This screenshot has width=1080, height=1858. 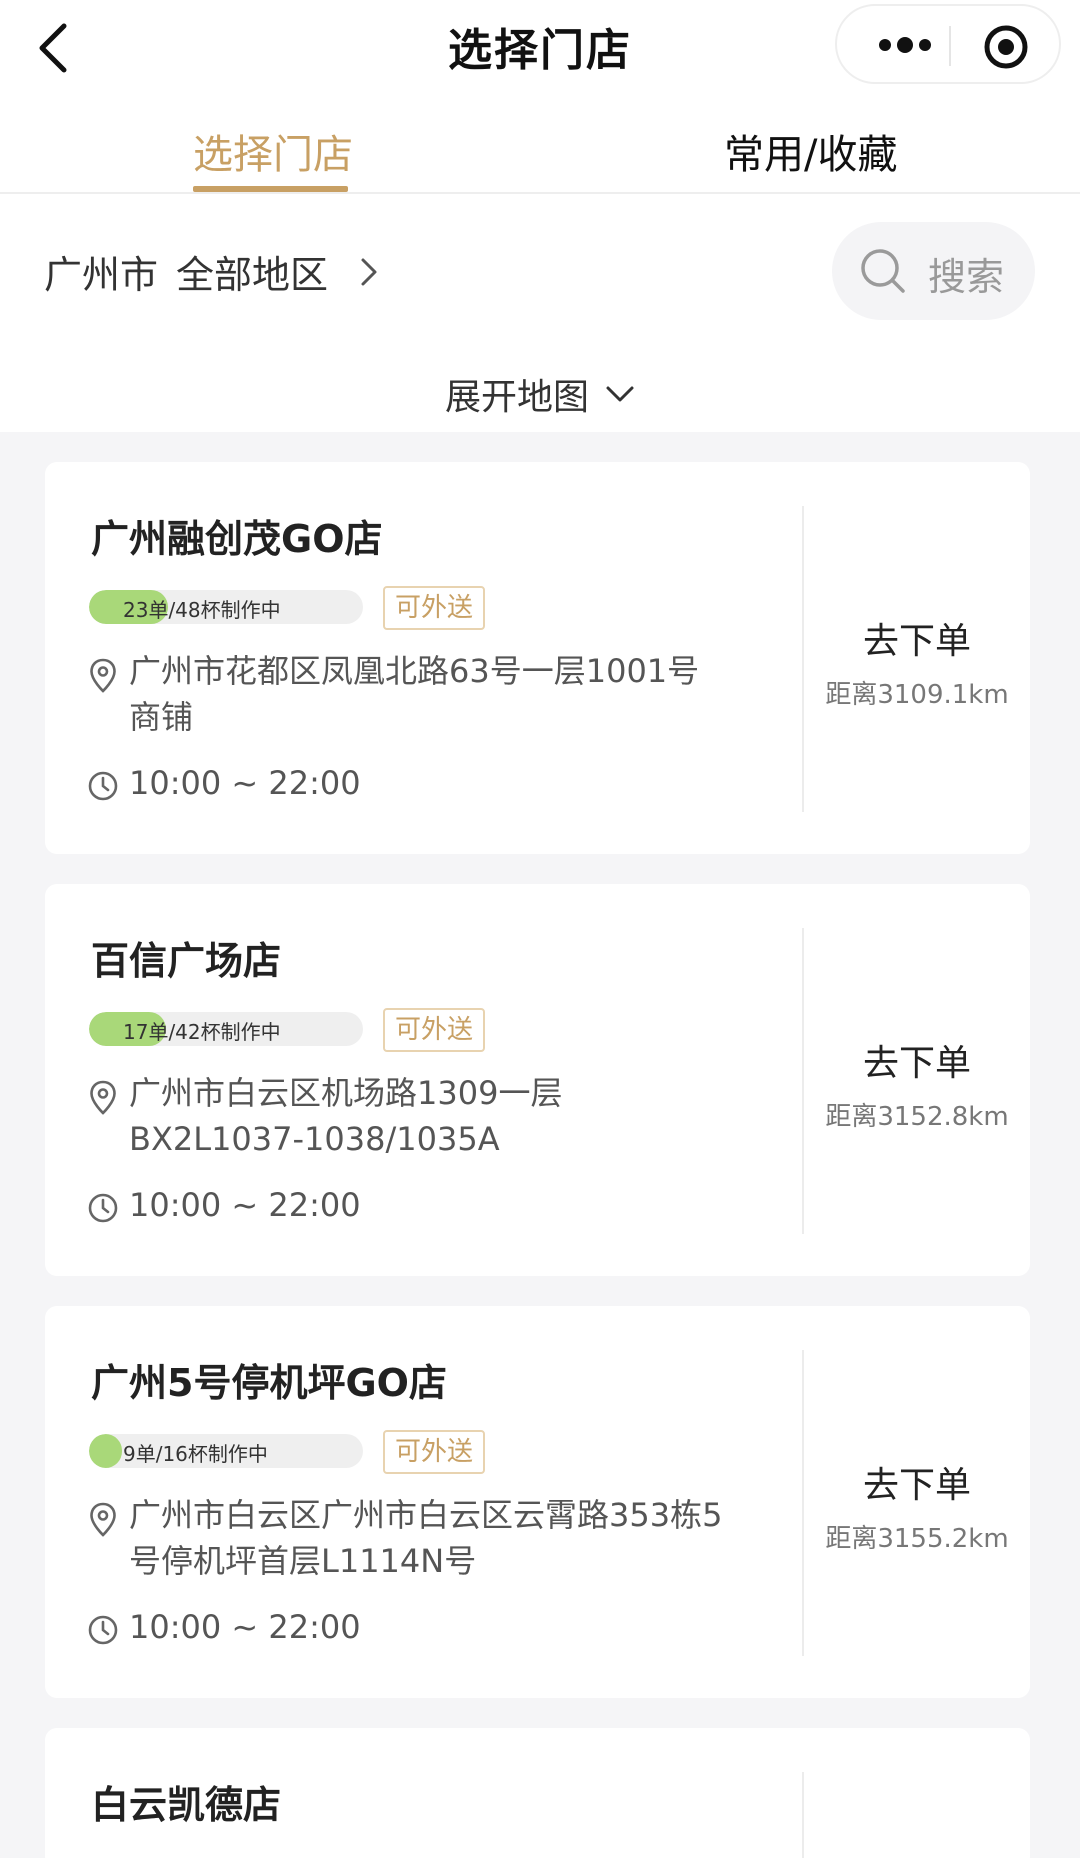 I want to click on more-button, so click(x=905, y=45).